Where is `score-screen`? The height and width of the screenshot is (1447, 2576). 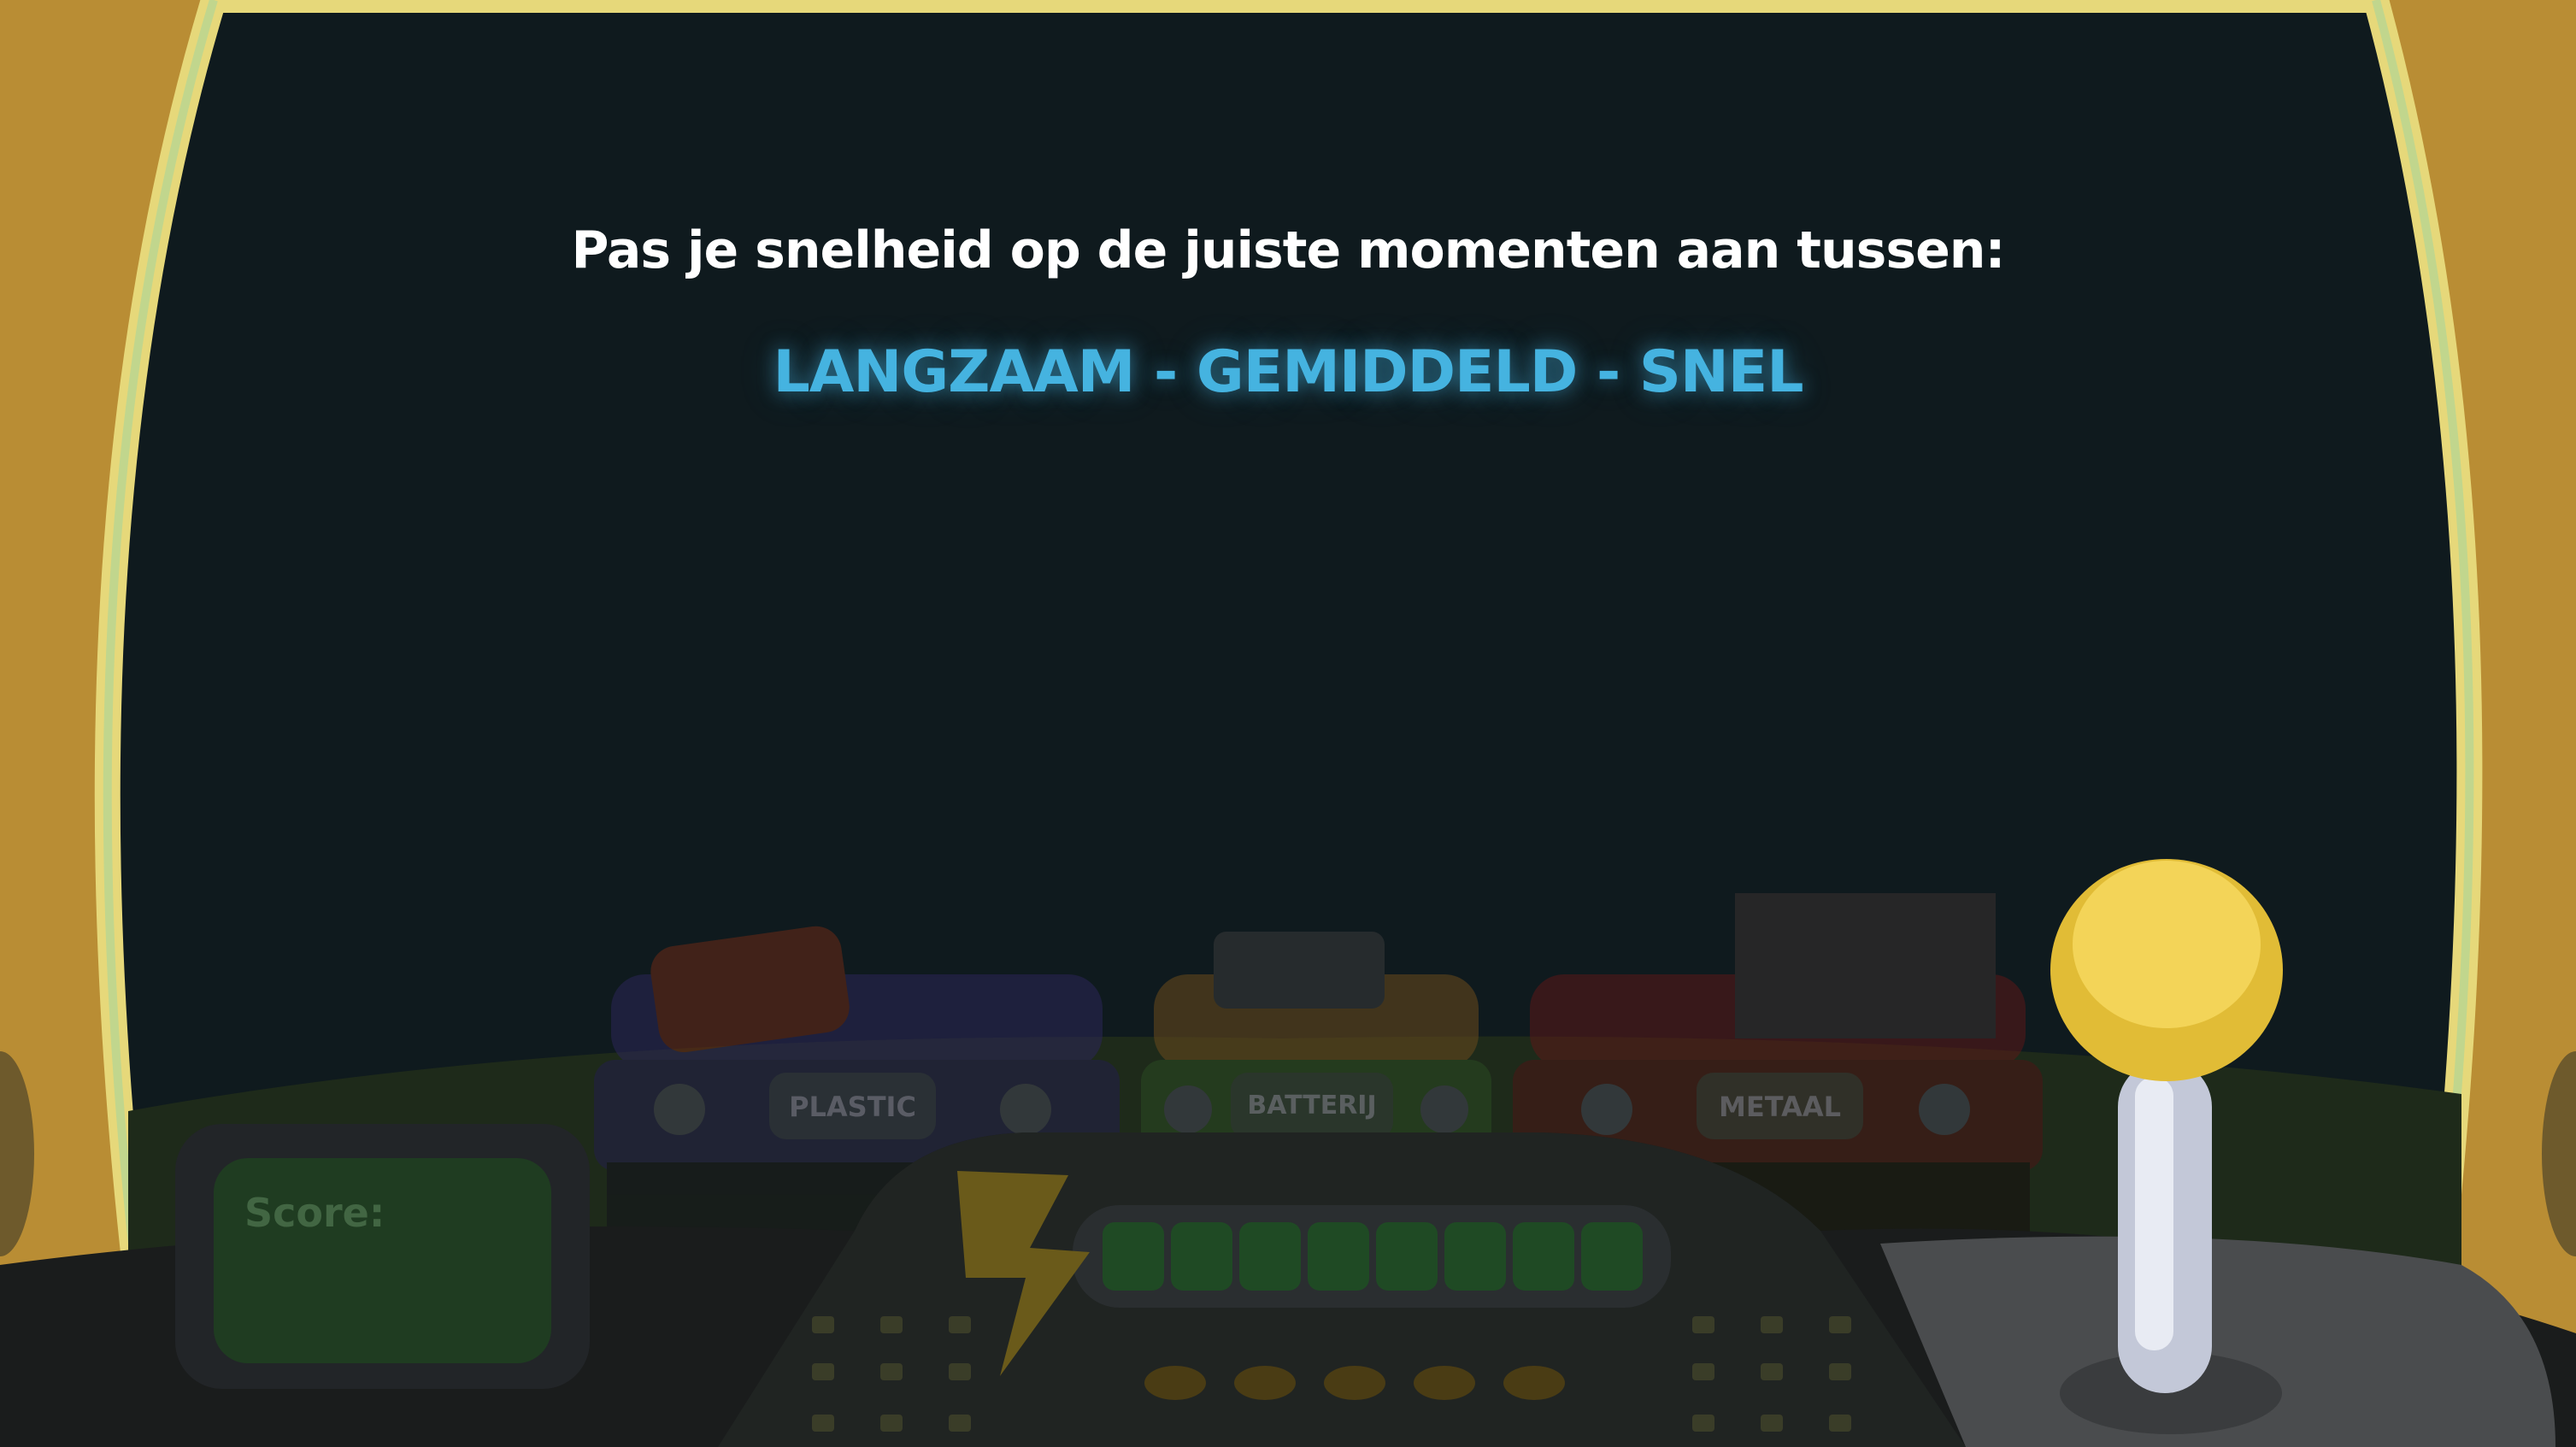
score-screen is located at coordinates (382, 1260).